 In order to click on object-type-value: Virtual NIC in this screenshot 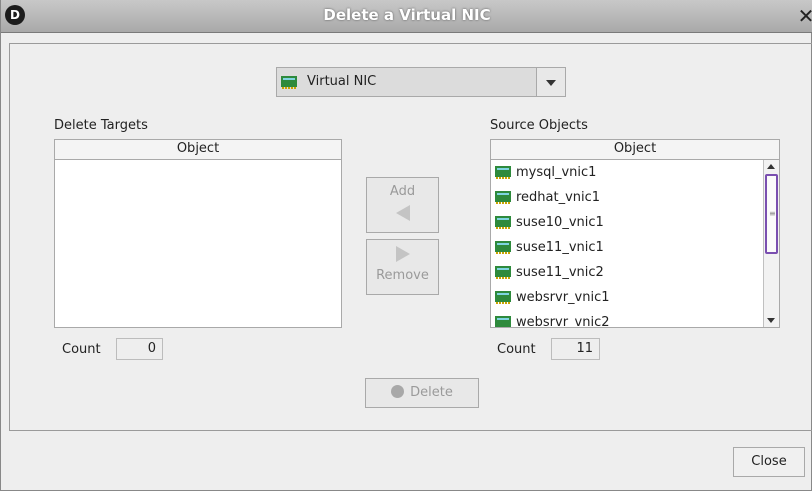, I will do `click(342, 81)`.